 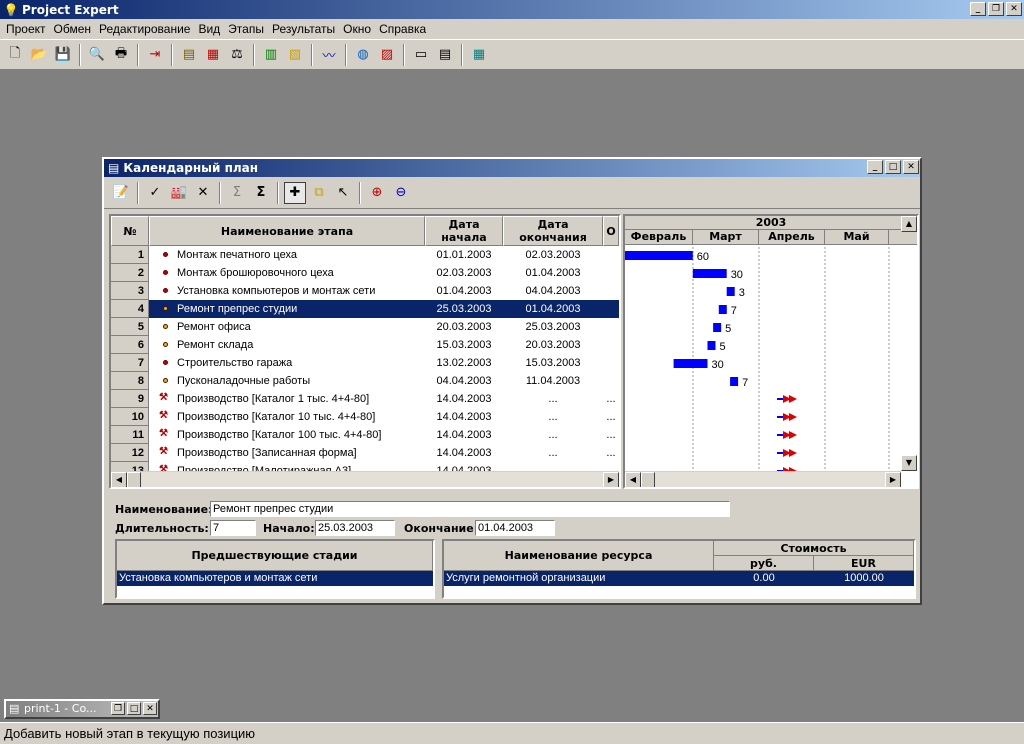 I want to click on scroll-right-arrow-icon: ▶, so click(x=611, y=479).